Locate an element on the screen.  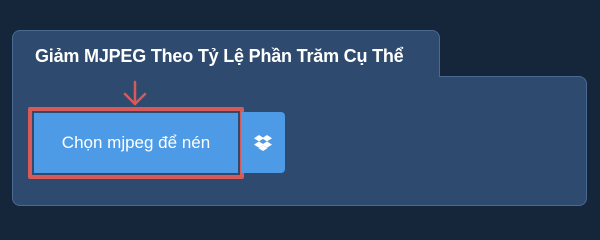
dropbox-button is located at coordinates (263, 142).